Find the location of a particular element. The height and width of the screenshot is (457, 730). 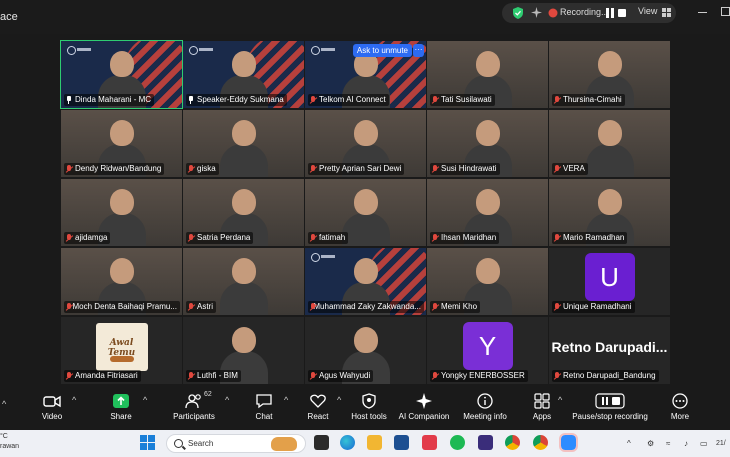

more-button: More is located at coordinates (680, 410).